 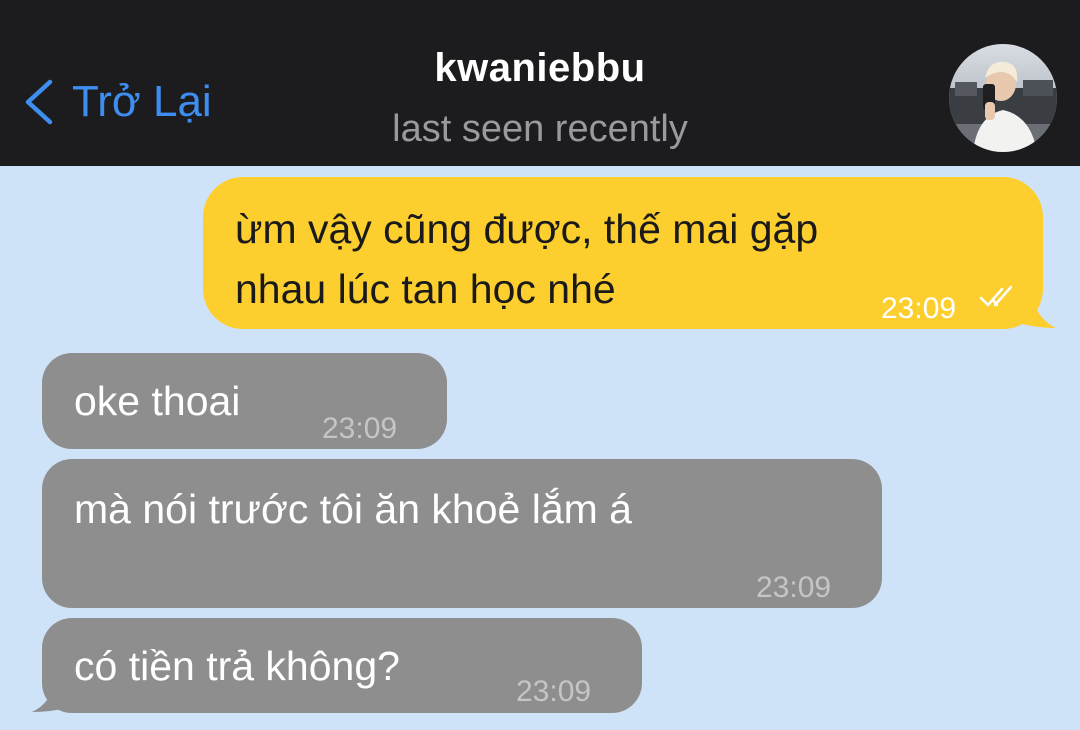 What do you see at coordinates (244, 401) in the screenshot?
I see `message-bubble-incoming: oke thoai 23:09` at bounding box center [244, 401].